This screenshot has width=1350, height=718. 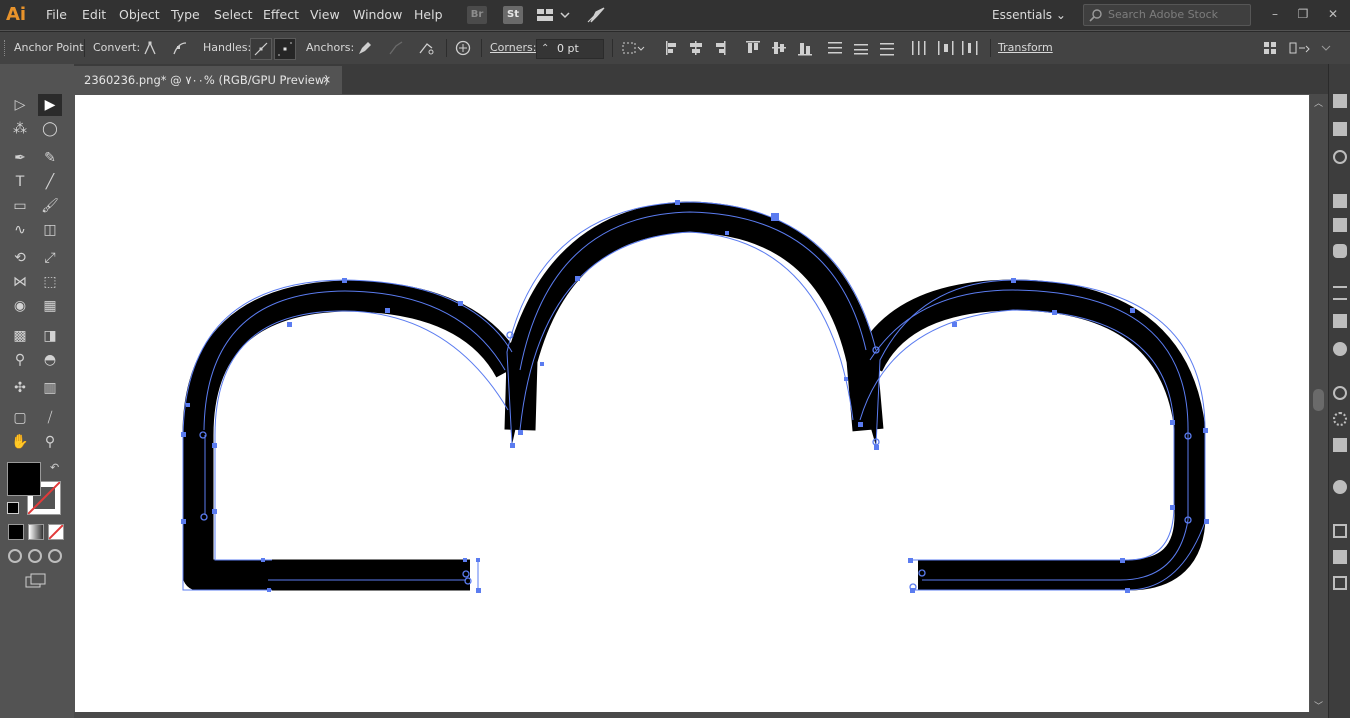 What do you see at coordinates (513, 15) in the screenshot?
I see `stock-button: St` at bounding box center [513, 15].